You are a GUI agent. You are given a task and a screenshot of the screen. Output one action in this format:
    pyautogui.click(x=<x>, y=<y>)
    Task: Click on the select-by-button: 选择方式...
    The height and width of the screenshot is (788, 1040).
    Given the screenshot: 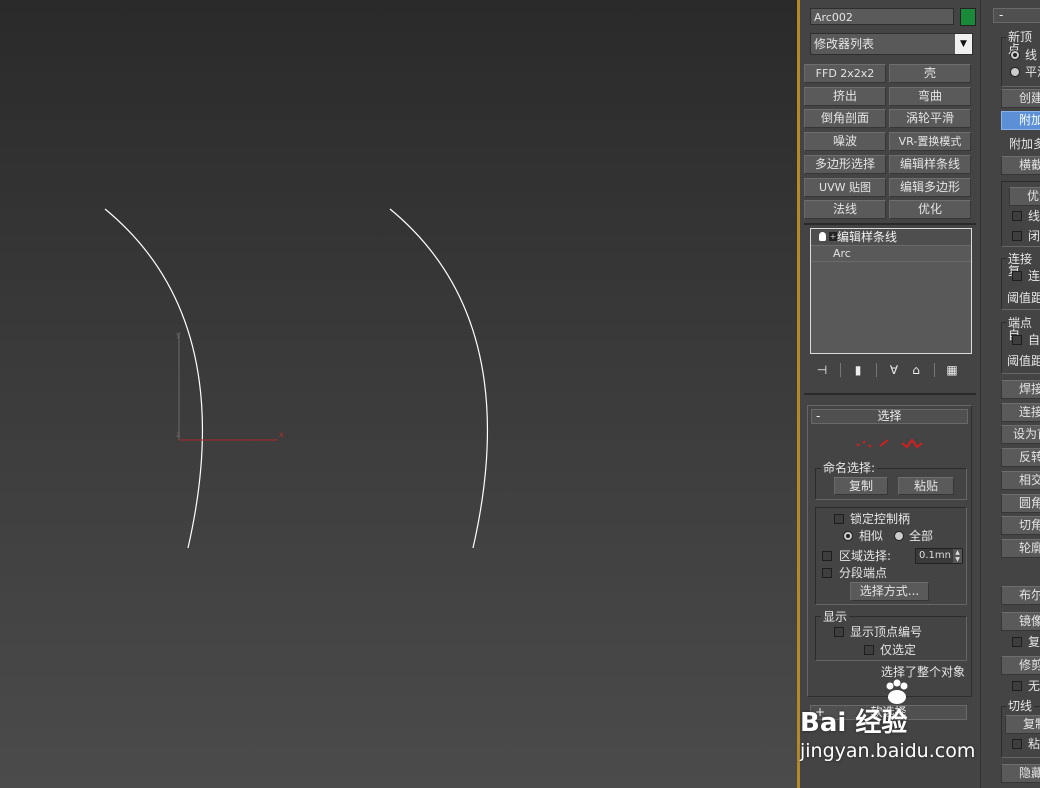 What is the action you would take?
    pyautogui.click(x=889, y=591)
    